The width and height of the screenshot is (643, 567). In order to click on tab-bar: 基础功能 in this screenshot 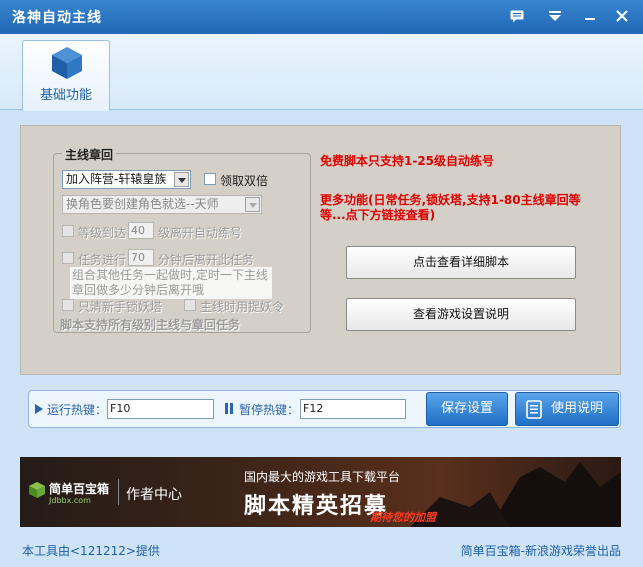, I will do `click(321, 72)`.